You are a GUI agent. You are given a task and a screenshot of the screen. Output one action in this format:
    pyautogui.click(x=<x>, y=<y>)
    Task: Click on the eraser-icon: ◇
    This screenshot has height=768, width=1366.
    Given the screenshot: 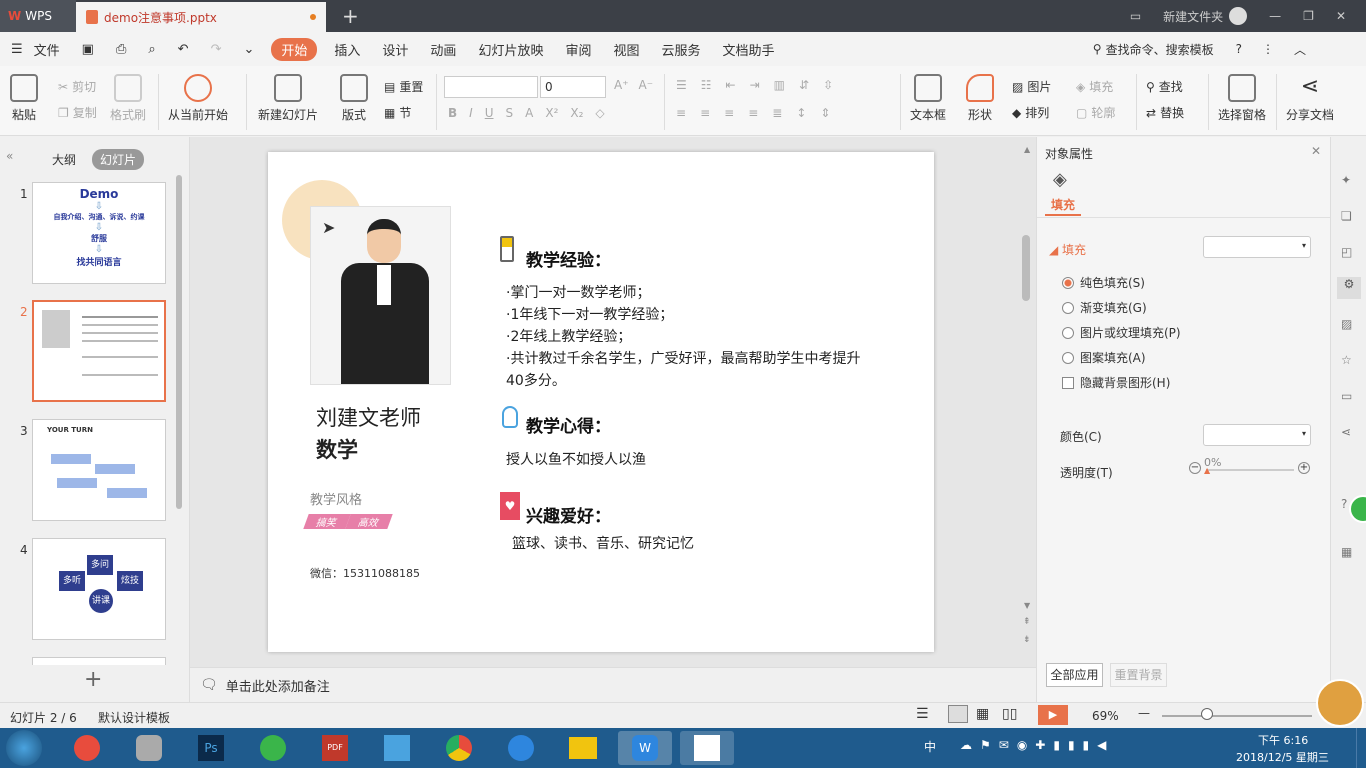 What is the action you would take?
    pyautogui.click(x=599, y=113)
    